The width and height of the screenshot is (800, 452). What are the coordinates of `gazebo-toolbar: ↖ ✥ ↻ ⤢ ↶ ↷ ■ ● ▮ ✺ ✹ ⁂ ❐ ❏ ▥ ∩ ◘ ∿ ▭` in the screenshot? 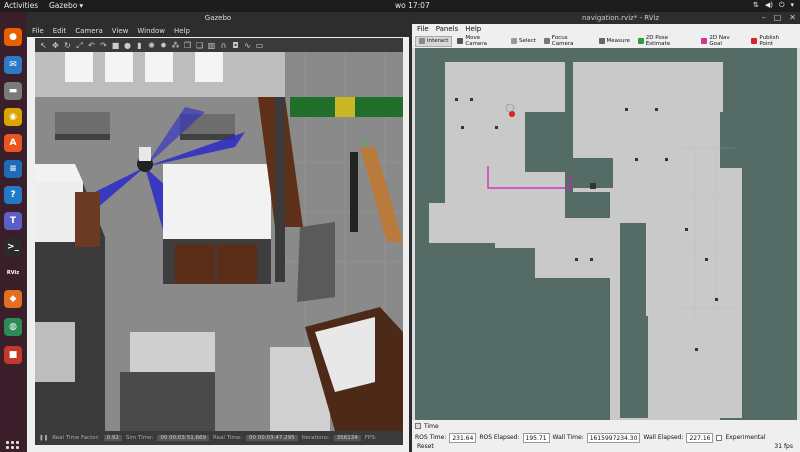 It's located at (219, 45).